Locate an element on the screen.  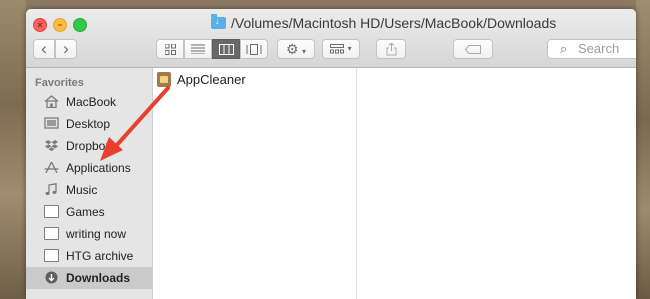
forward-icon: › is located at coordinates (66, 48).